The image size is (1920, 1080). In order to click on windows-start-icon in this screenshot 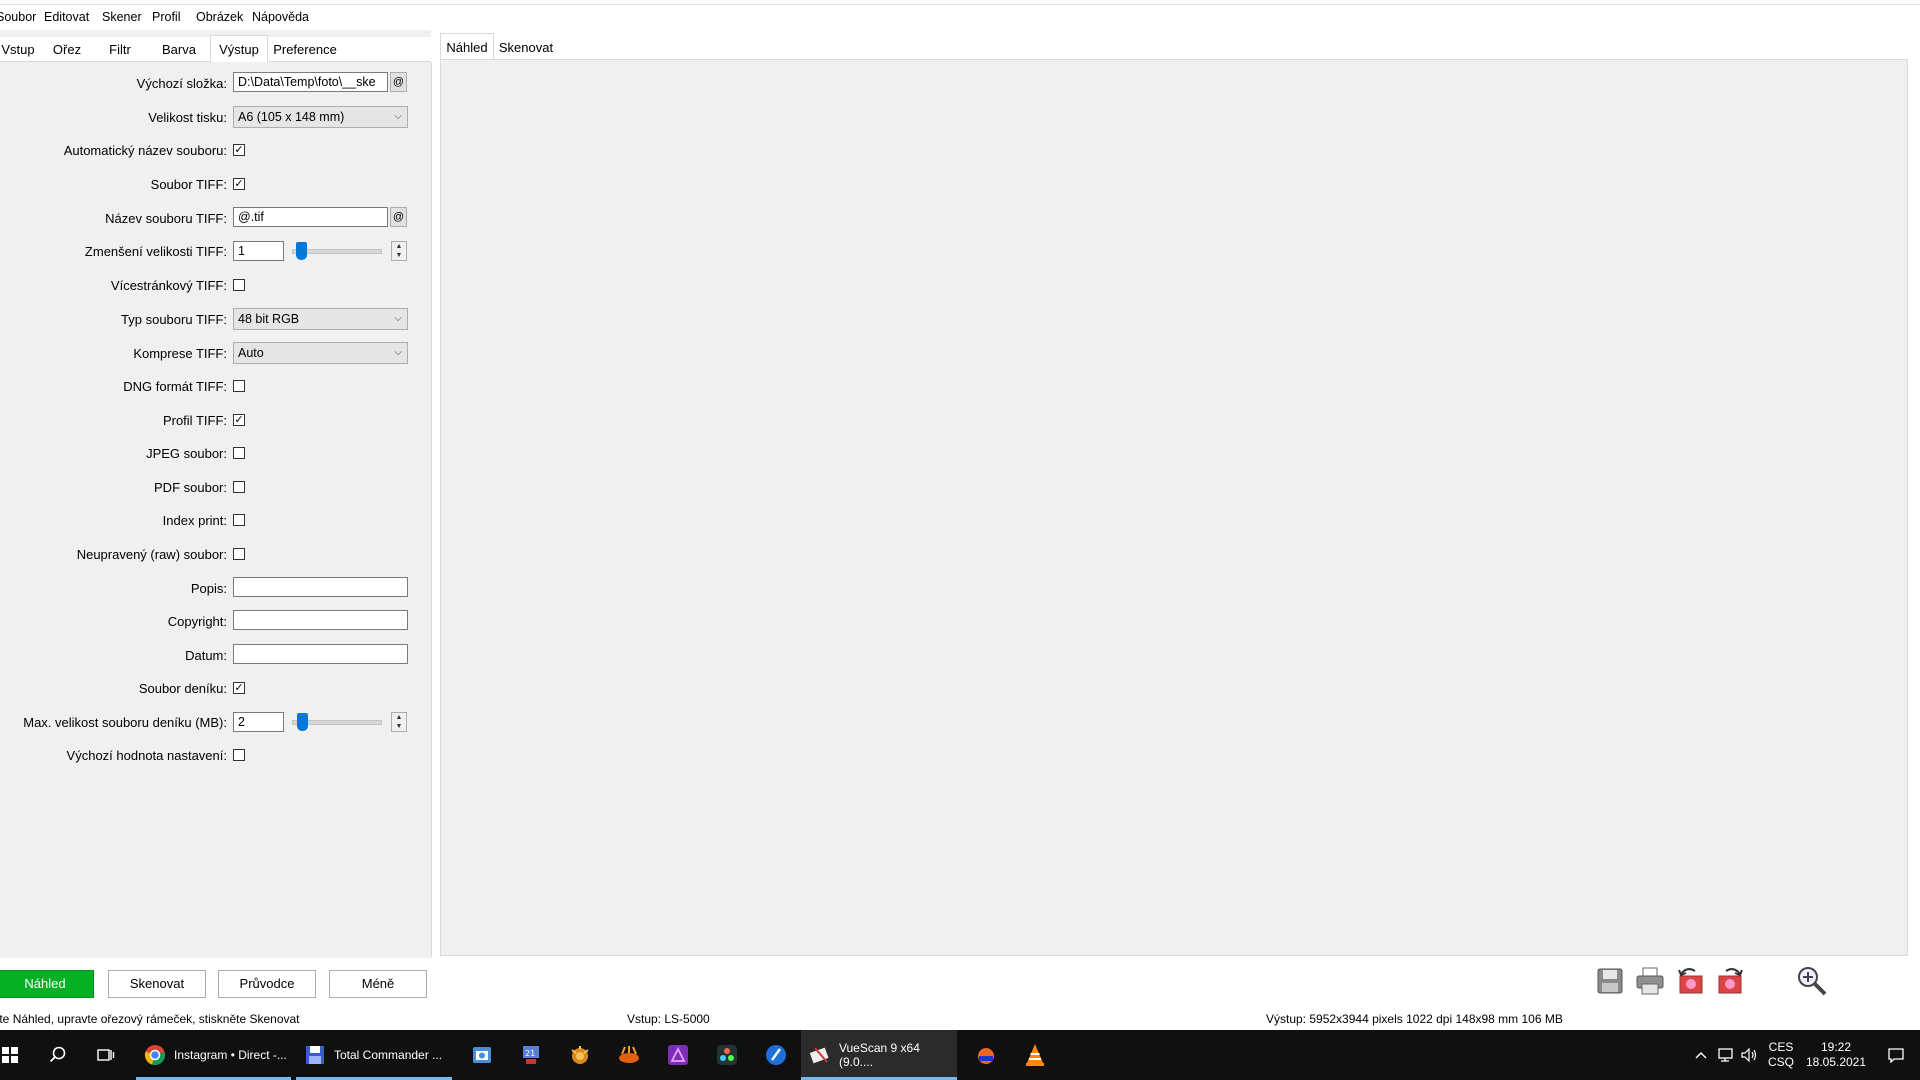, I will do `click(17, 1055)`.